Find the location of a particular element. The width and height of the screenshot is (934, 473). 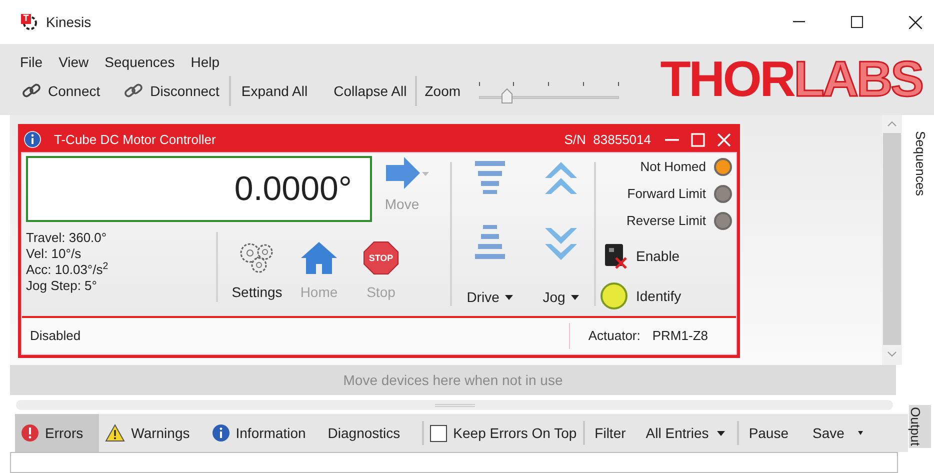

output-tab: Errors is located at coordinates (57, 433).